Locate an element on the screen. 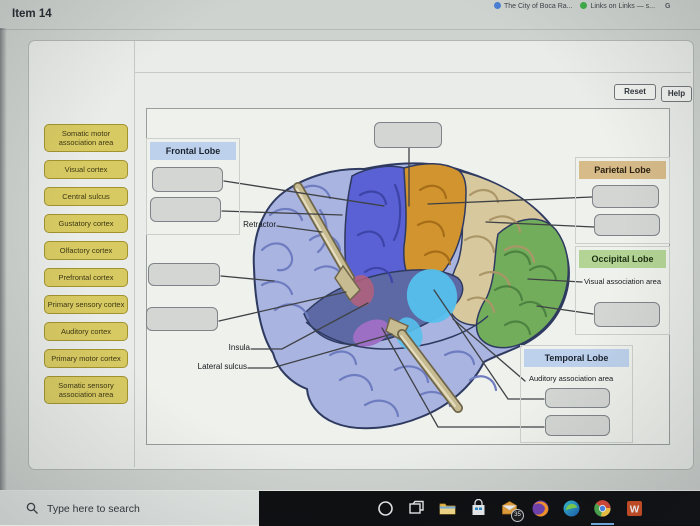 This screenshot has width=700, height=526. word-bank-item: Primary motor cortex is located at coordinates (86, 358).